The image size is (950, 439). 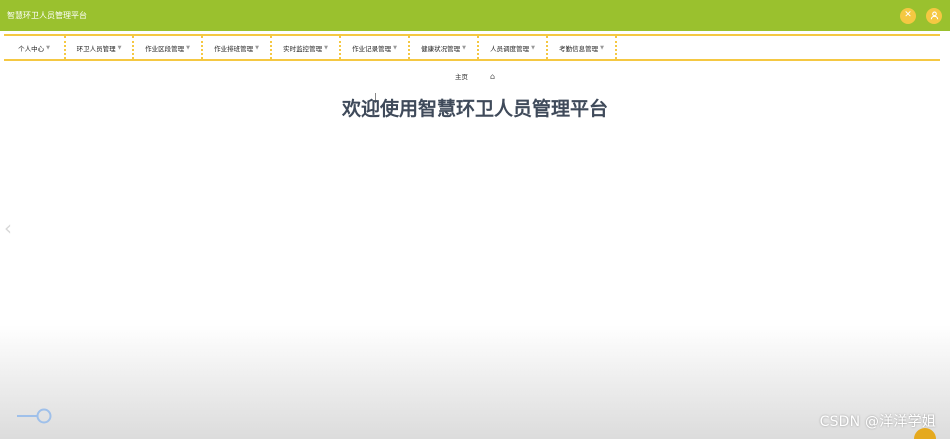 I want to click on chevron-left-icon: ‹, so click(x=8, y=228).